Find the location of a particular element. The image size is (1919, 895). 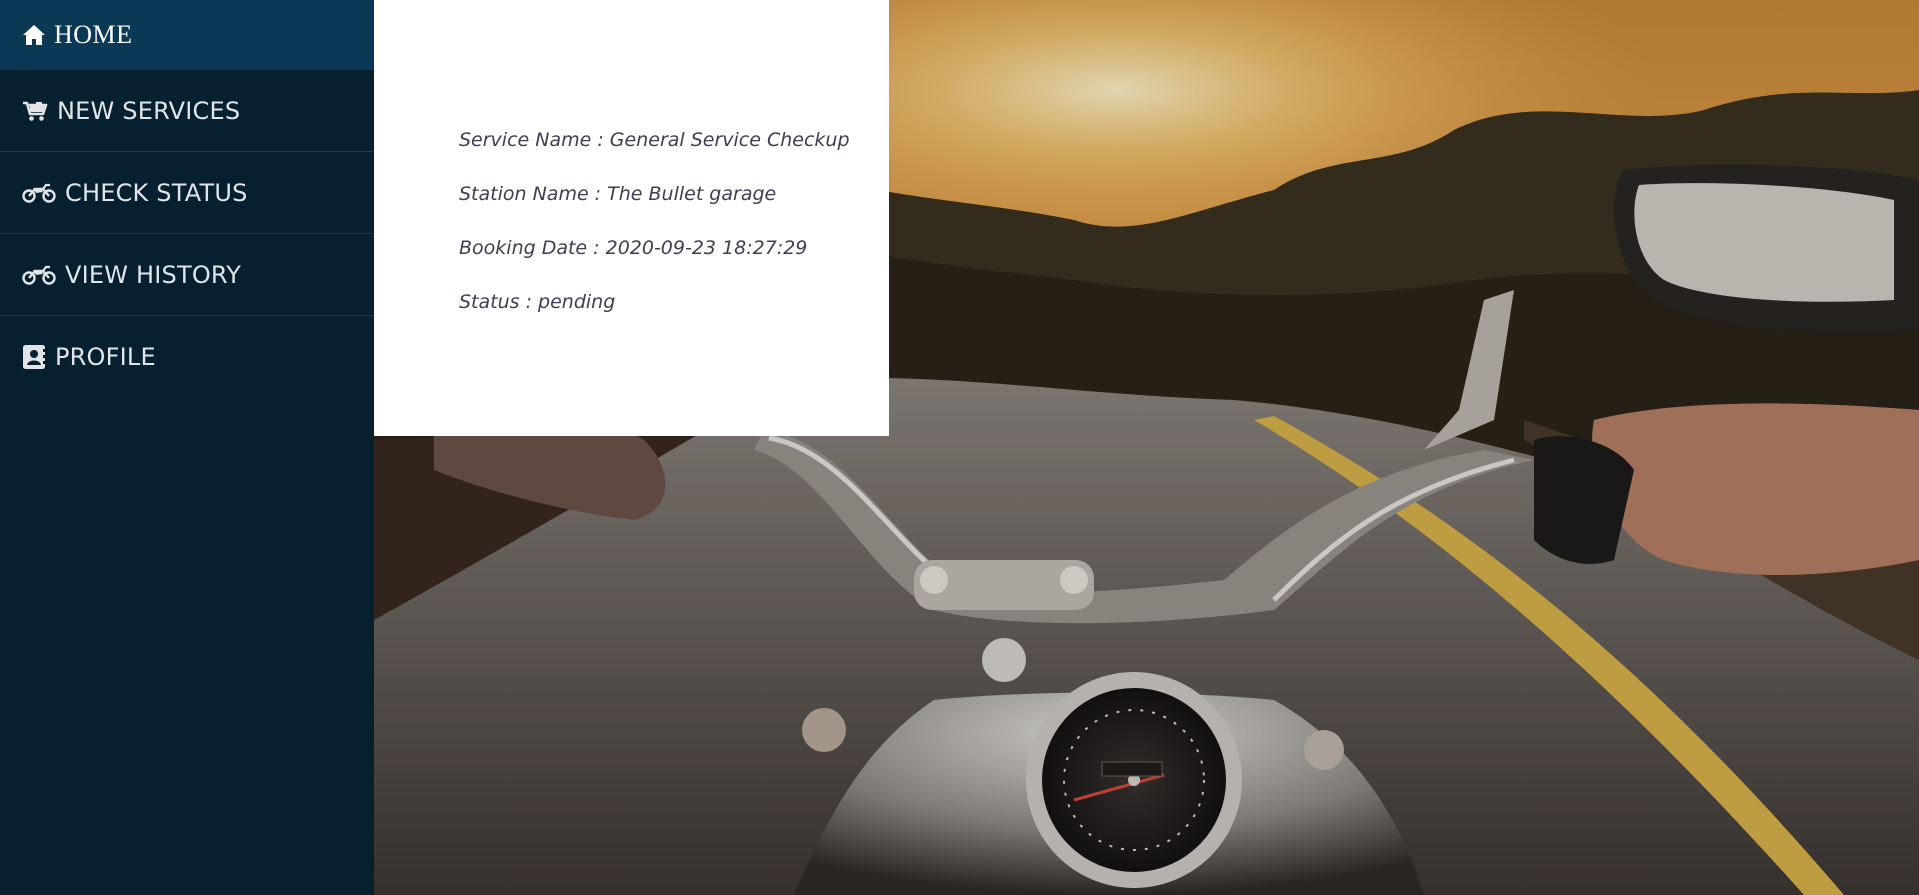

sidebar-item-label: NEW SERVICES is located at coordinates (149, 110).